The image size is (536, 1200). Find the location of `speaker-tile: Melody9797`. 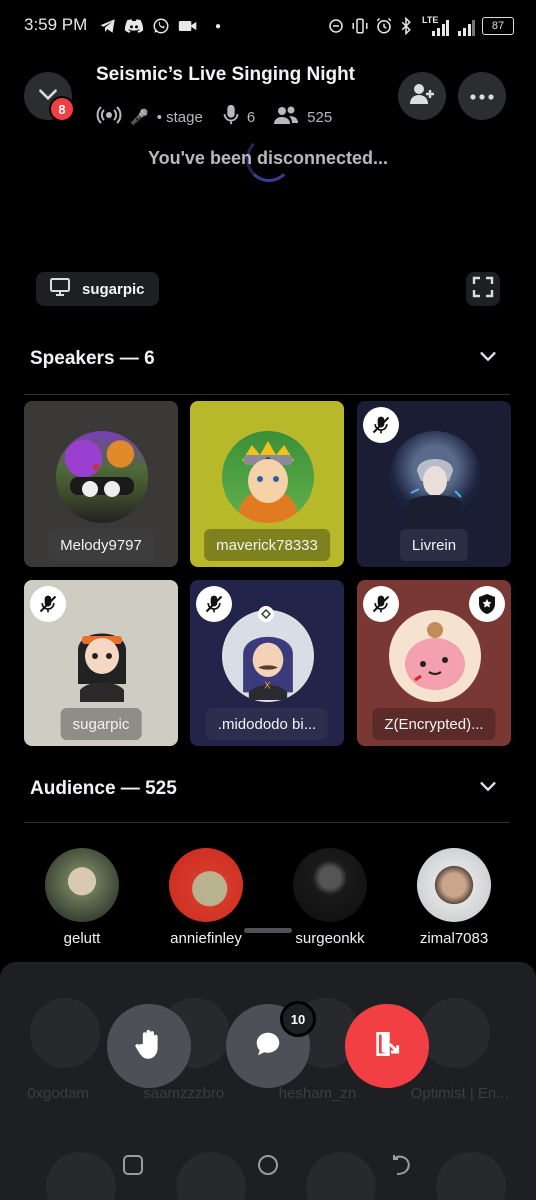

speaker-tile: Melody9797 is located at coordinates (101, 484).